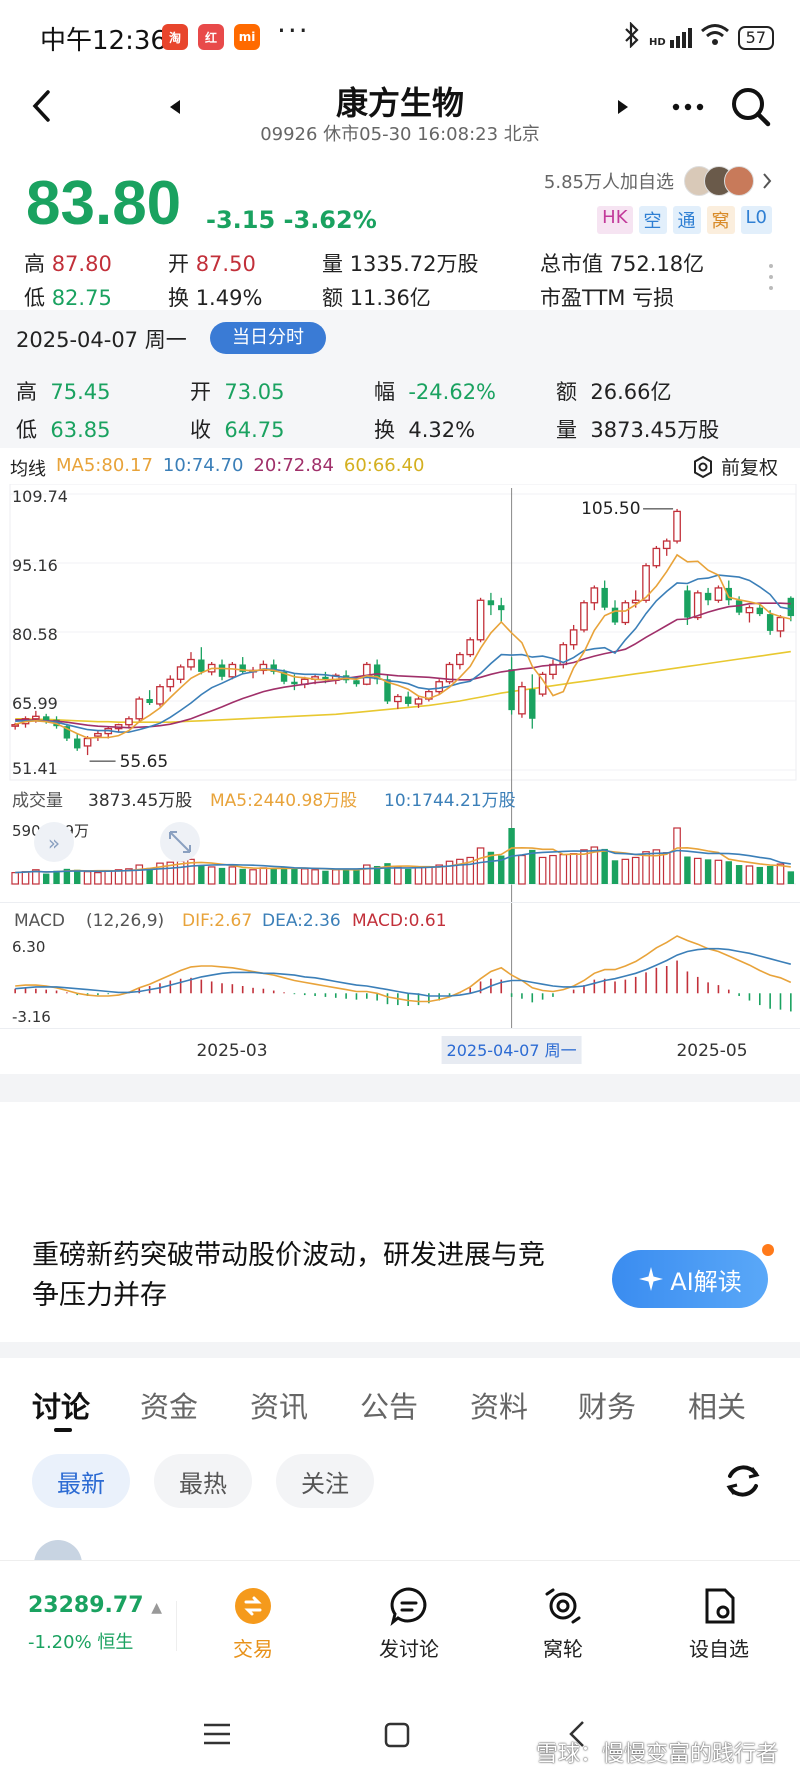 Image resolution: width=800 pixels, height=1778 pixels. What do you see at coordinates (400, 1484) in the screenshot?
I see `sort-chips: 最新 最热 关注` at bounding box center [400, 1484].